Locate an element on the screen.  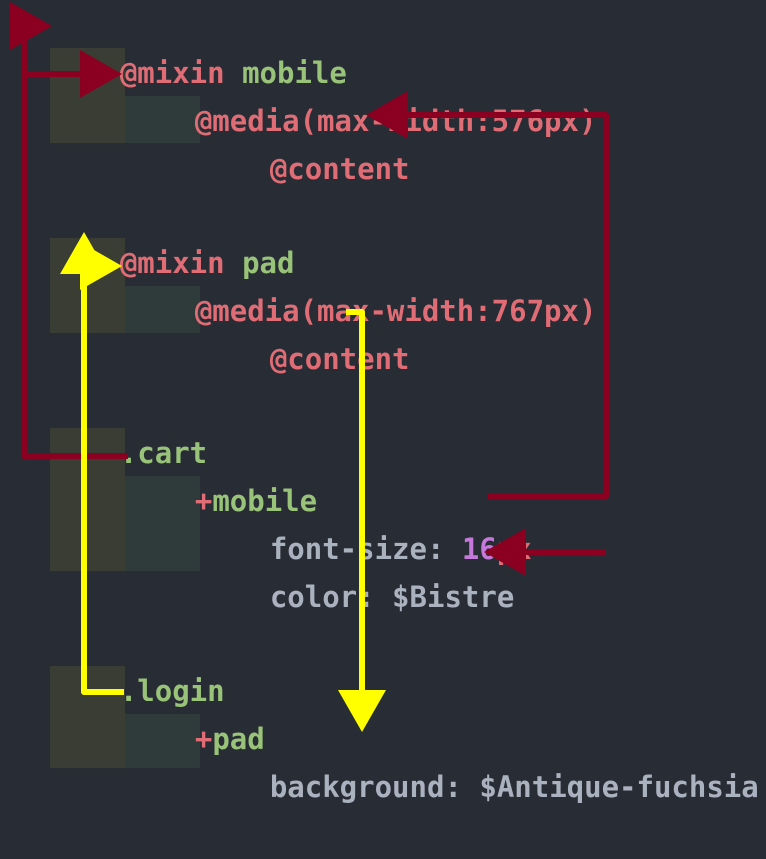
pad-include-arrow is located at coordinates (92, 463).